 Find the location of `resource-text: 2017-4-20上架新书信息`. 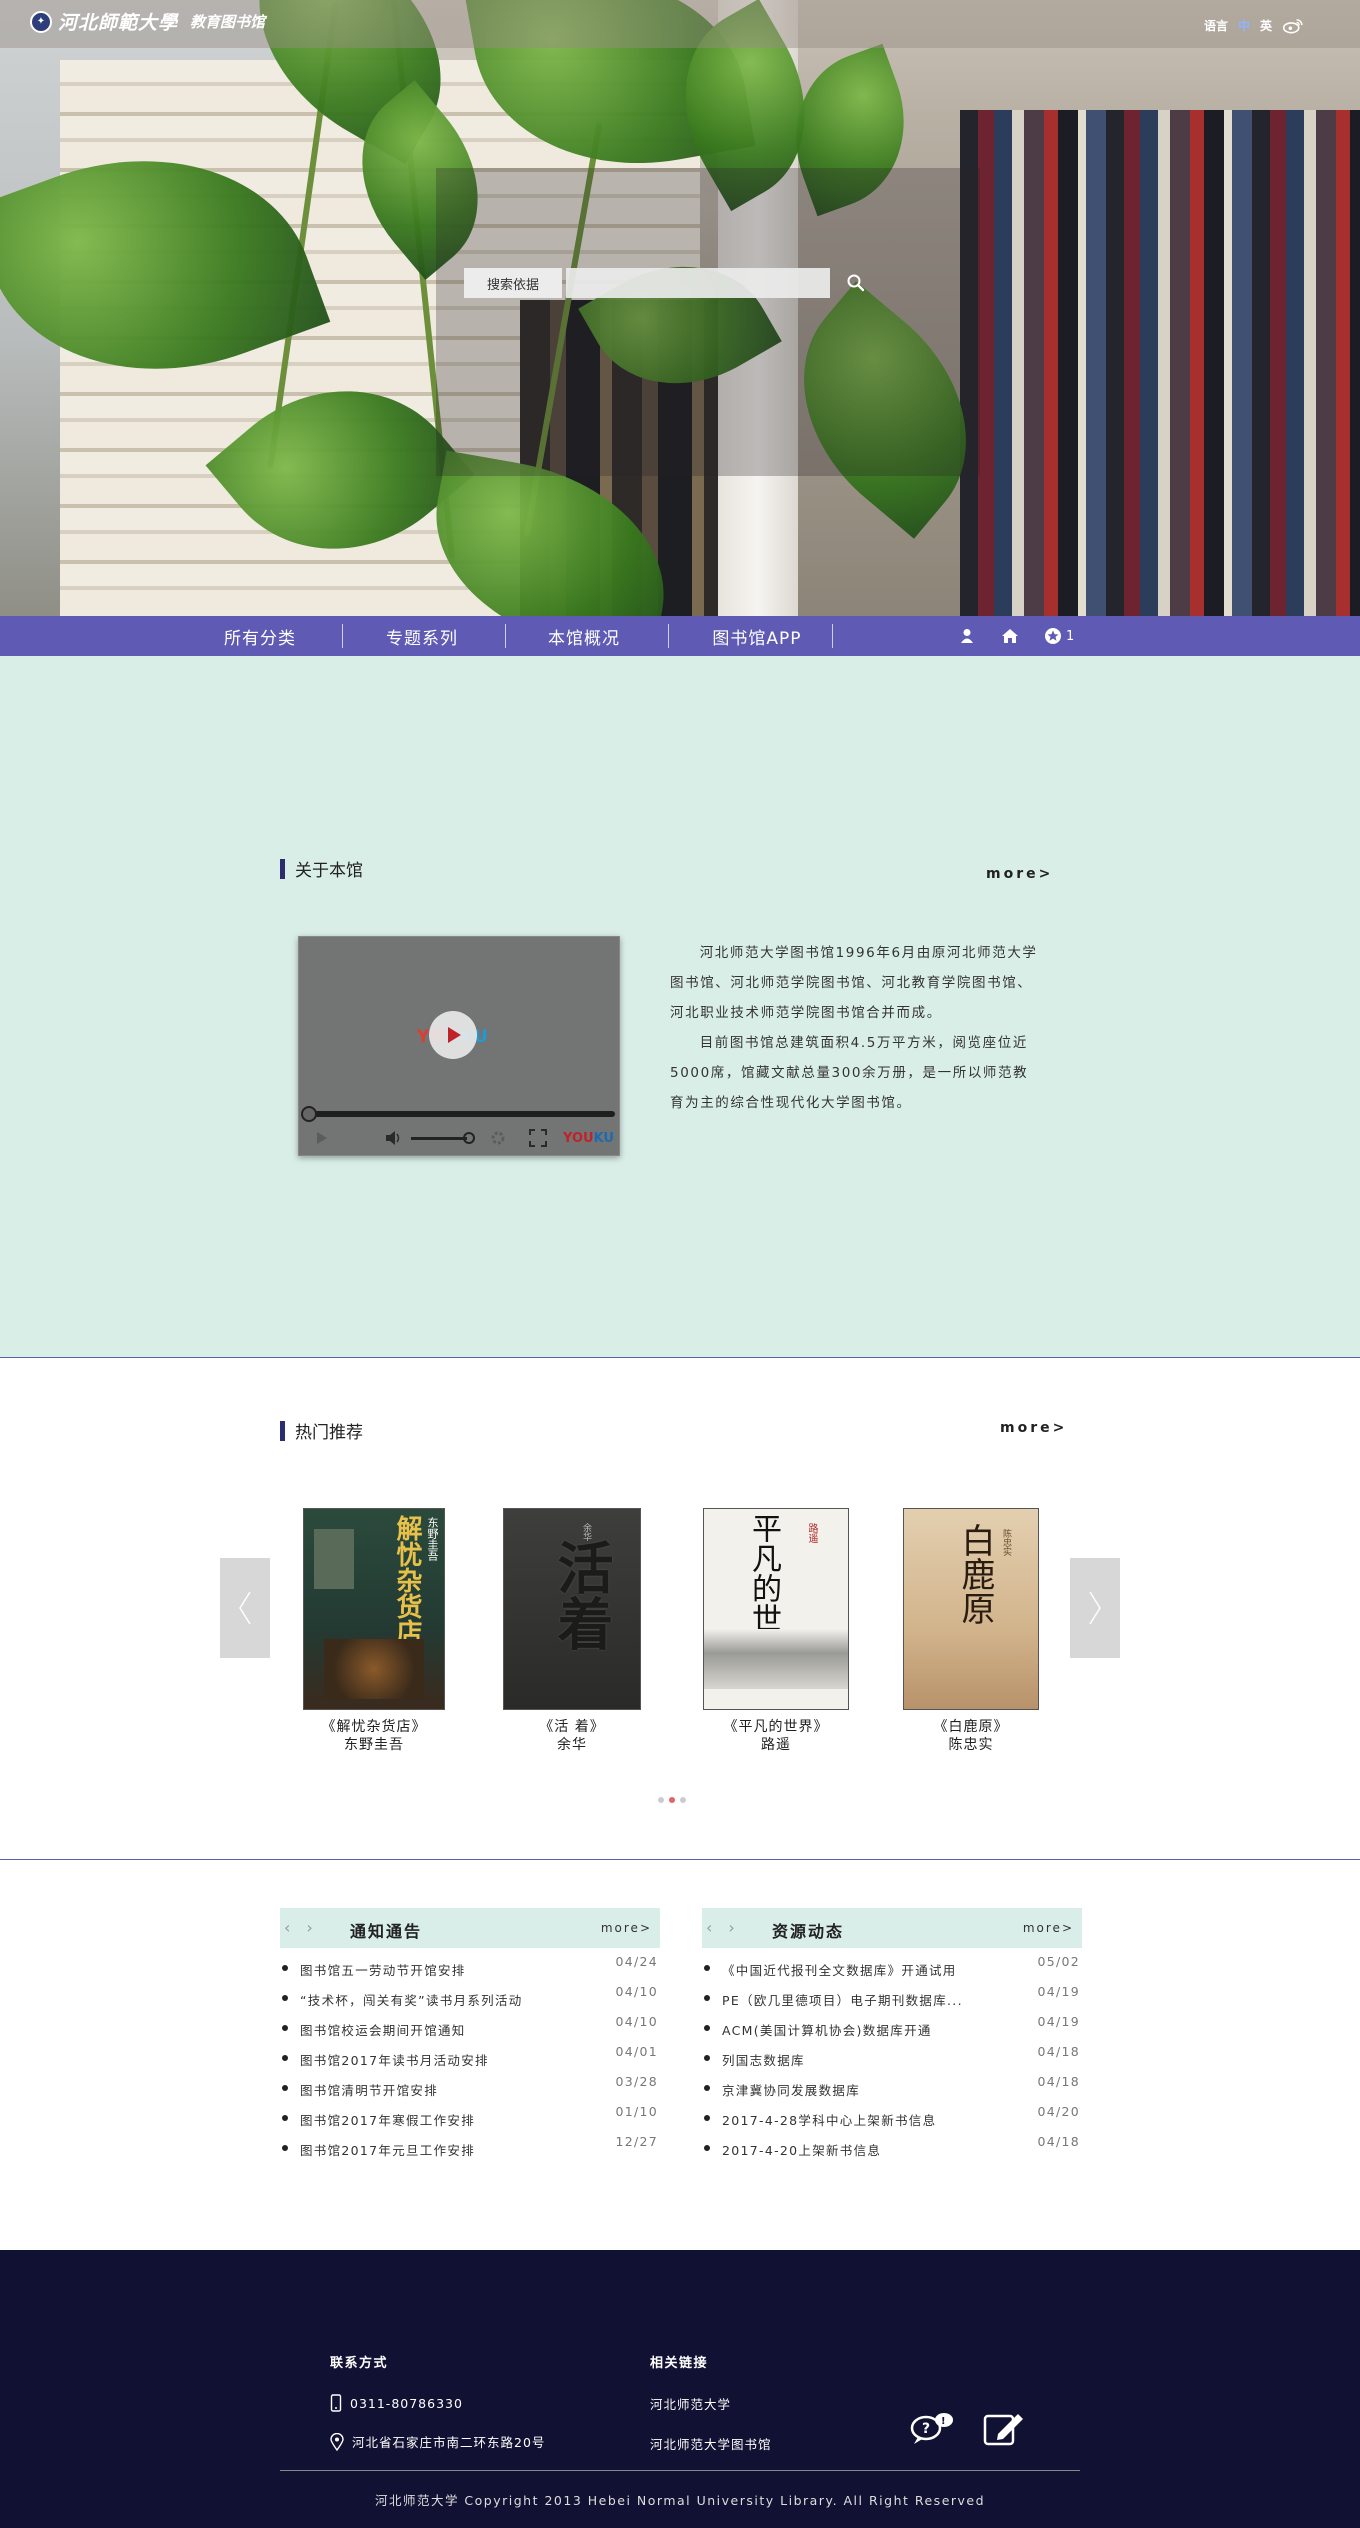

resource-text: 2017-4-20上架新书信息 is located at coordinates (867, 2149).